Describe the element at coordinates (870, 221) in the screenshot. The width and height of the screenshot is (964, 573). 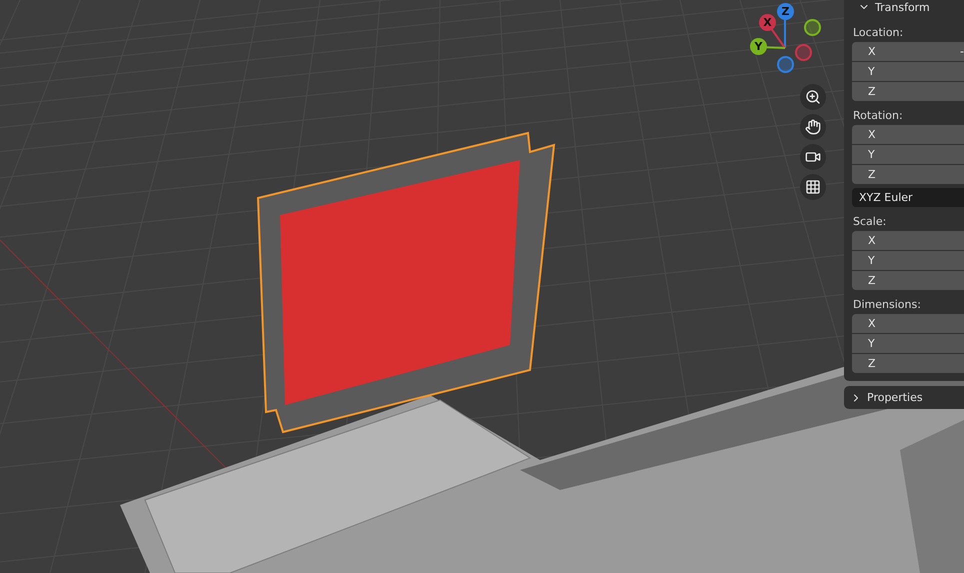
I see `group-label: Scale:` at that location.